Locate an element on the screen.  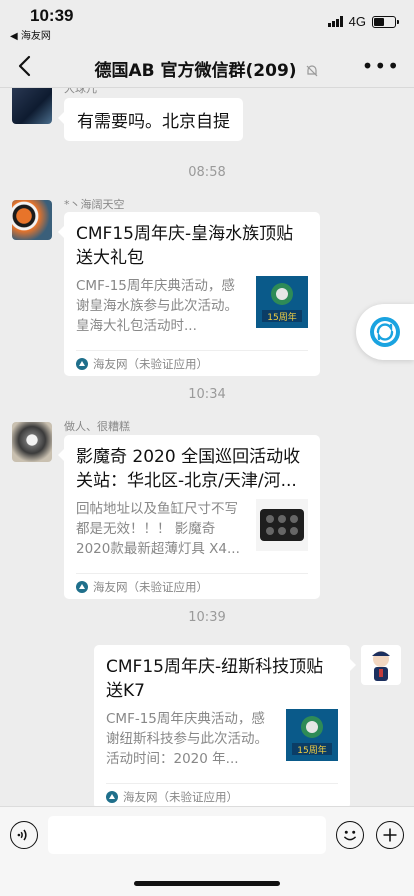
more-icon: ••• is located at coordinates (381, 66).